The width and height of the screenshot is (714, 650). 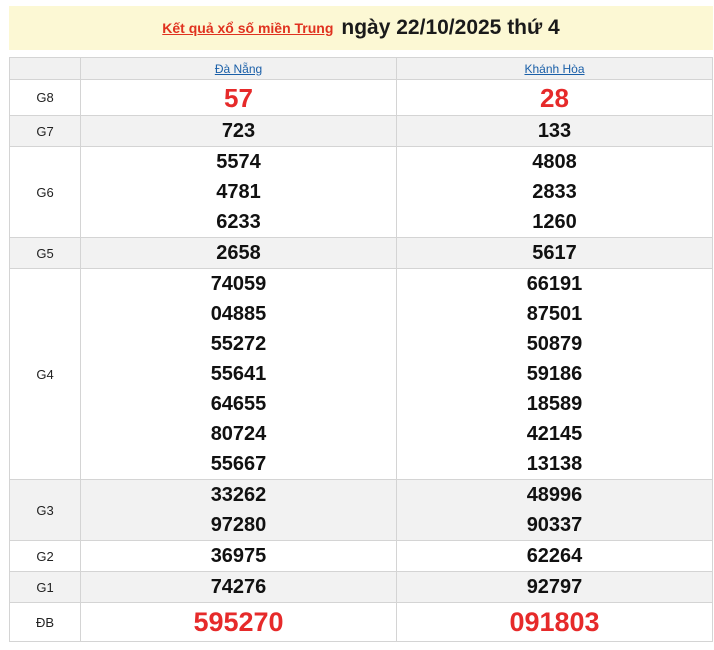 I want to click on prize-number: 28, so click(x=554, y=97).